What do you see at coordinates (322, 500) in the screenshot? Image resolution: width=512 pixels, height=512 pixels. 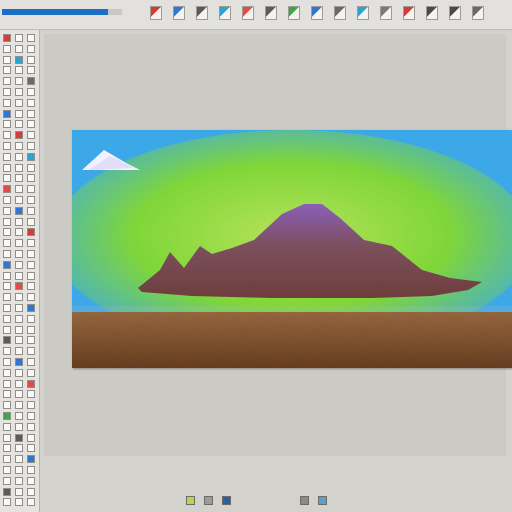 I see `link-icon` at bounding box center [322, 500].